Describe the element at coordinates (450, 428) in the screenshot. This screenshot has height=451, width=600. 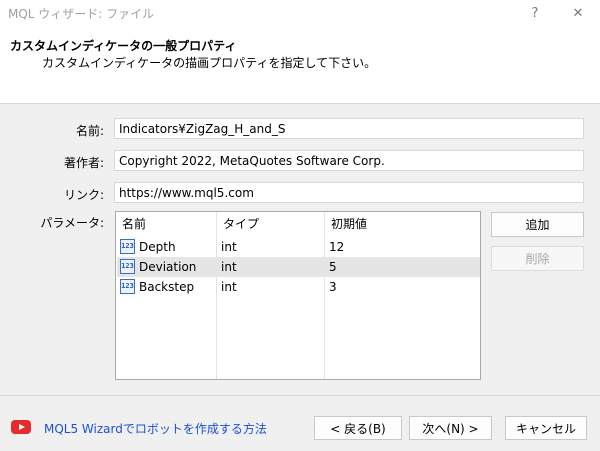
I see `next-button: 次へ(N) >` at that location.